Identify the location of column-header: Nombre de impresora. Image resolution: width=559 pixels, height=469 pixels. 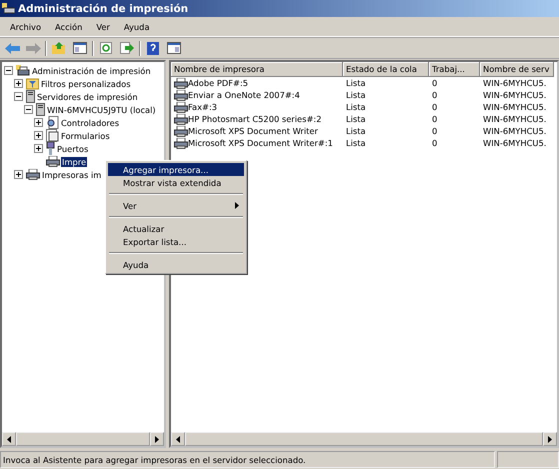
(257, 69).